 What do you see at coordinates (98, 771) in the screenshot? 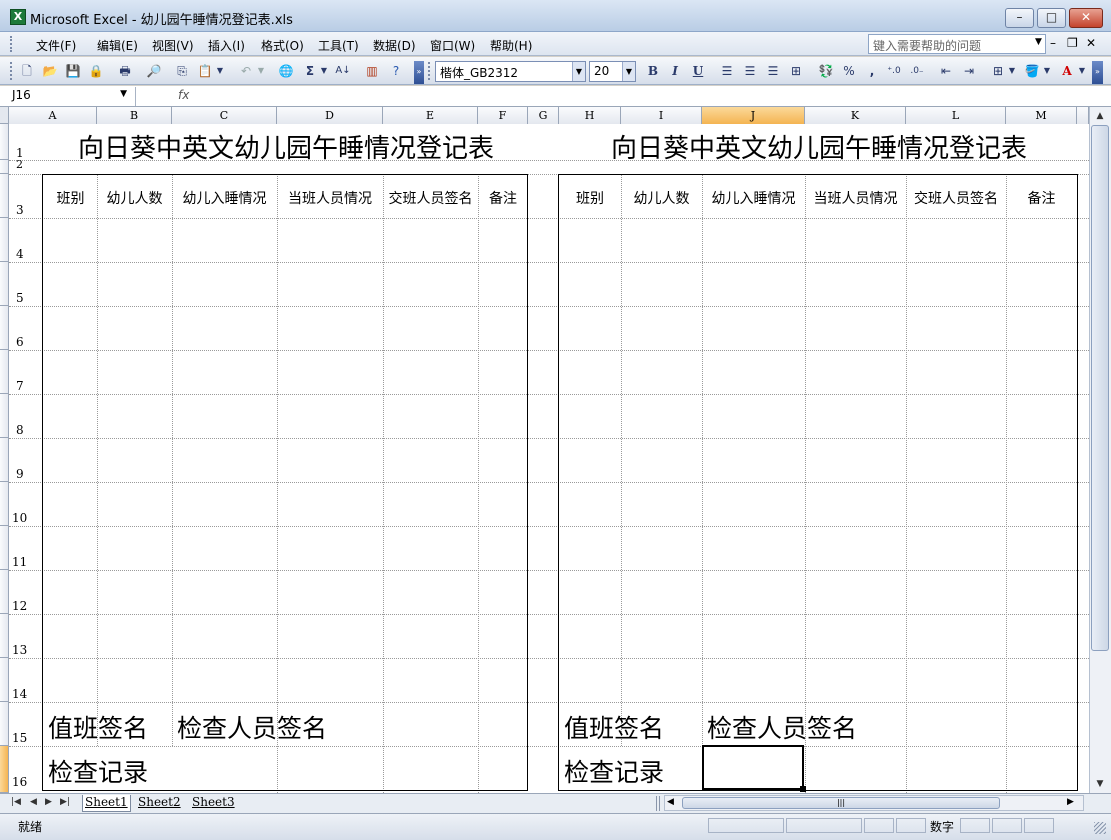
I see `left-check-record-label: 检查记录` at bounding box center [98, 771].